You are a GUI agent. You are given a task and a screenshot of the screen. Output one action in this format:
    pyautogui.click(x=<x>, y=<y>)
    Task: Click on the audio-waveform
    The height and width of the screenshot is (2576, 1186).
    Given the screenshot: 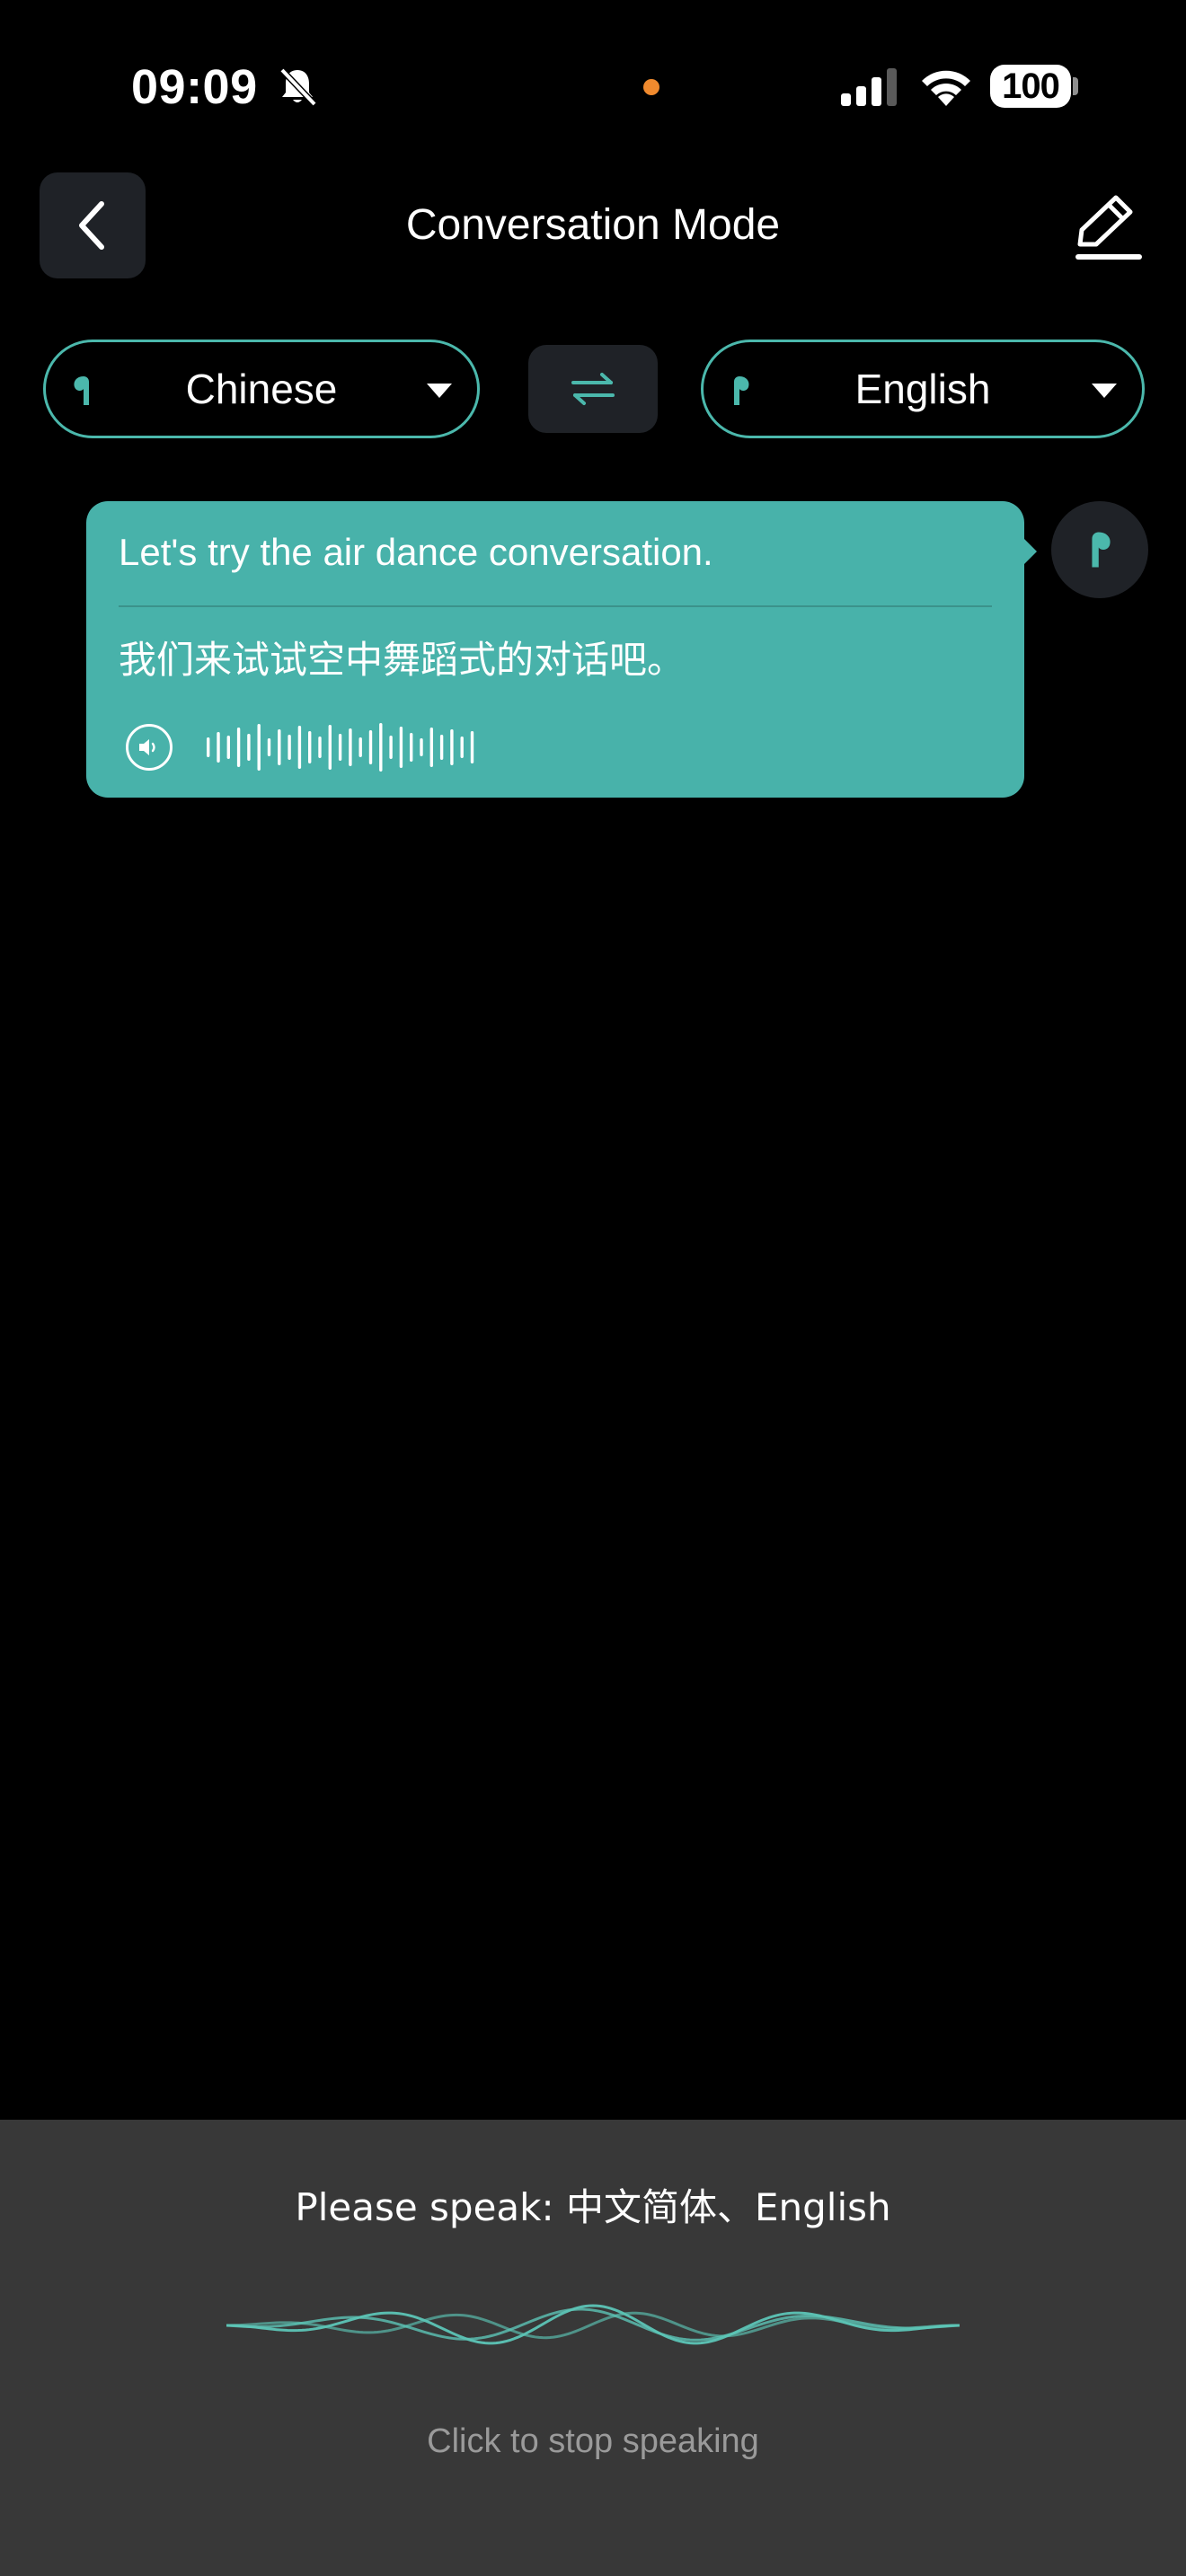 What is the action you would take?
    pyautogui.click(x=340, y=747)
    